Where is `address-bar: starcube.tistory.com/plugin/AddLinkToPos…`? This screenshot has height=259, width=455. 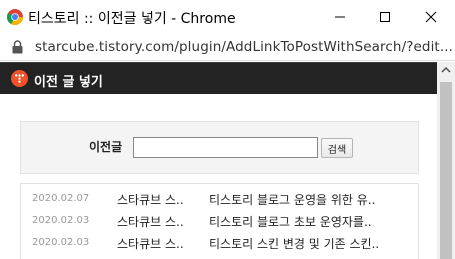 address-bar: starcube.tistory.com/plugin/AddLinkToPos… is located at coordinates (227, 47).